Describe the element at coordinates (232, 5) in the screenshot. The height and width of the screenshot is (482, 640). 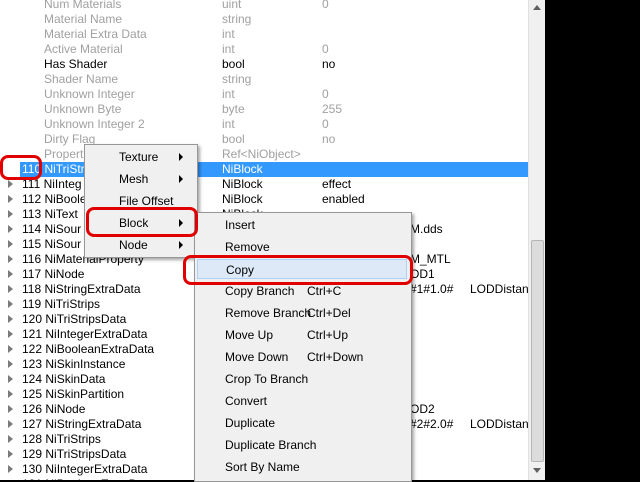
I see `row-type: uint` at that location.